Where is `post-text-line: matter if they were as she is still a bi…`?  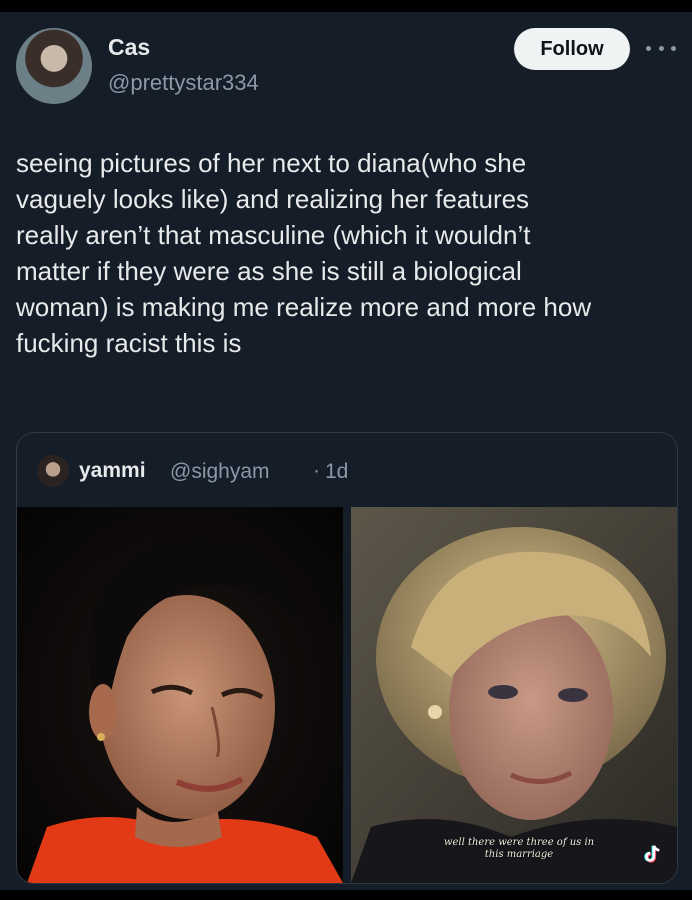 post-text-line: matter if they were as she is still a bi… is located at coordinates (269, 271).